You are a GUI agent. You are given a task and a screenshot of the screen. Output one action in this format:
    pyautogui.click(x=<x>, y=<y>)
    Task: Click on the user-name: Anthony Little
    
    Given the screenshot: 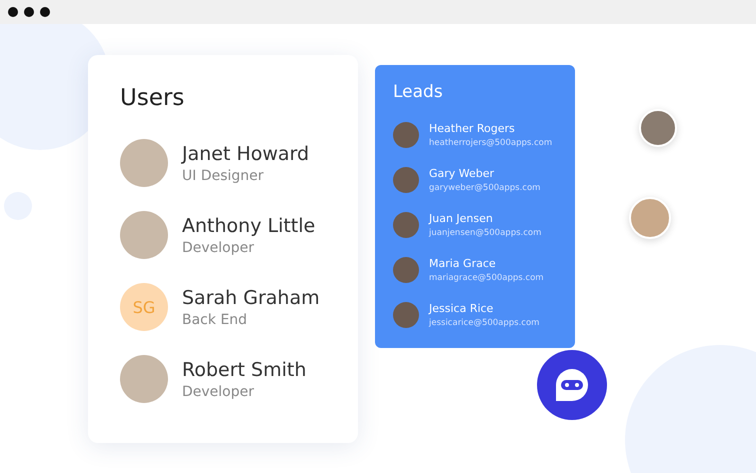 What is the action you would take?
    pyautogui.click(x=249, y=225)
    